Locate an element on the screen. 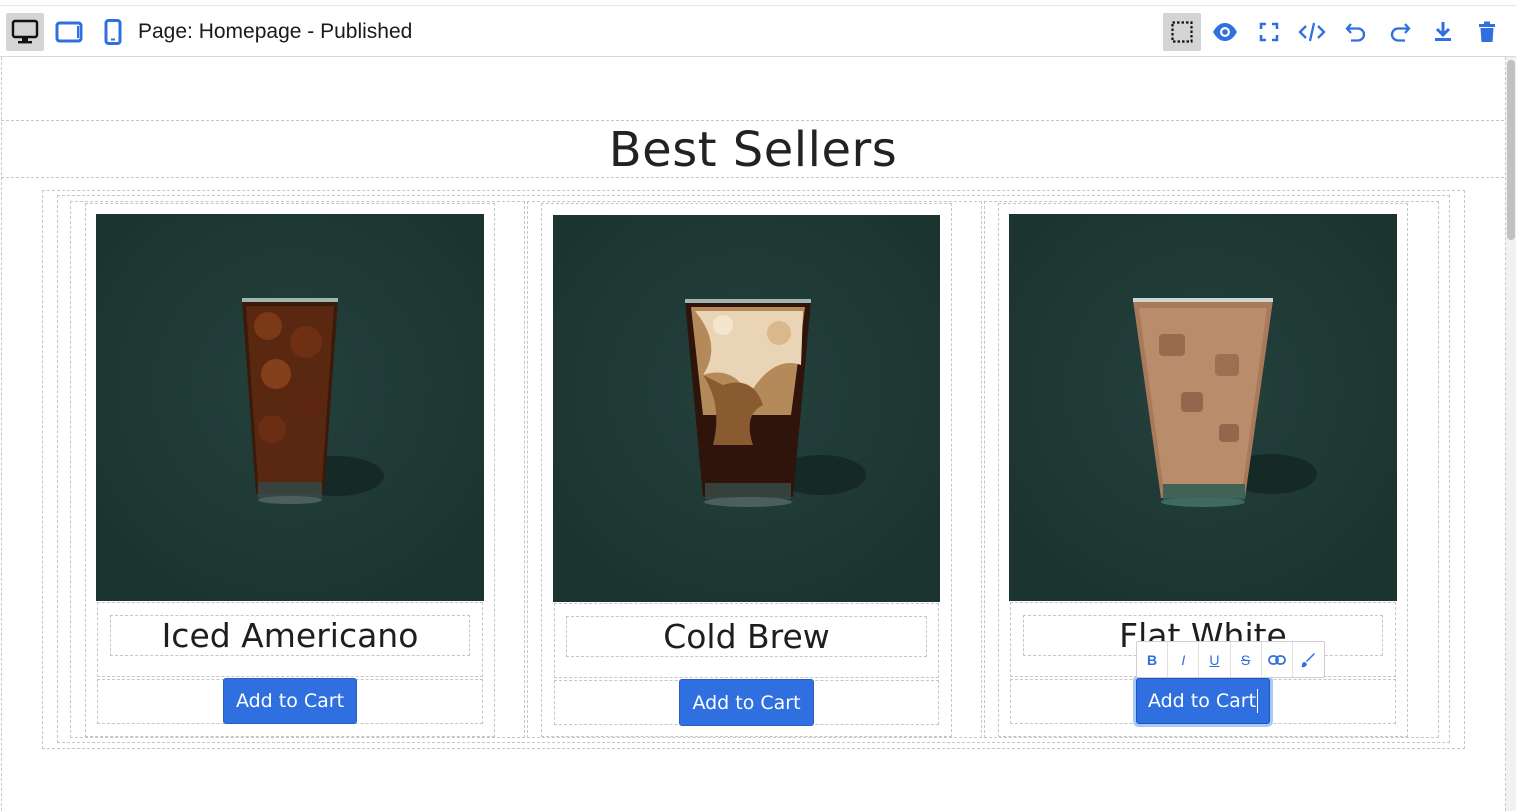 This screenshot has height=811, width=1516. brush-icon is located at coordinates (1308, 659).